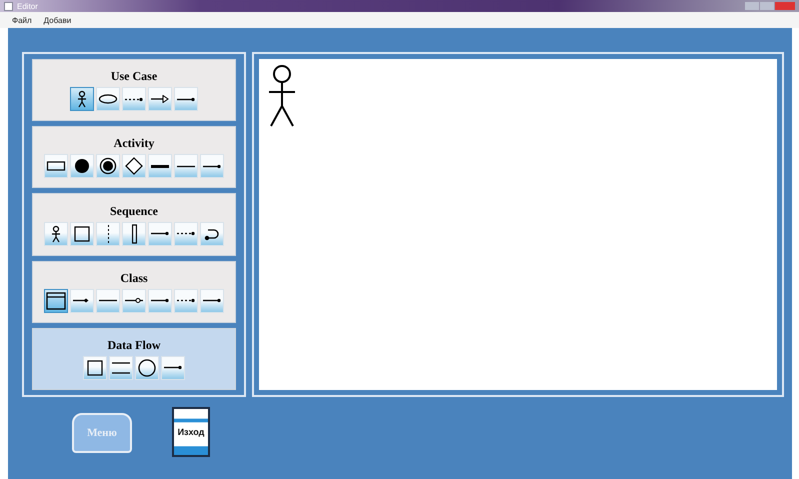 This screenshot has width=799, height=479. I want to click on stick-figure-drawing, so click(282, 96).